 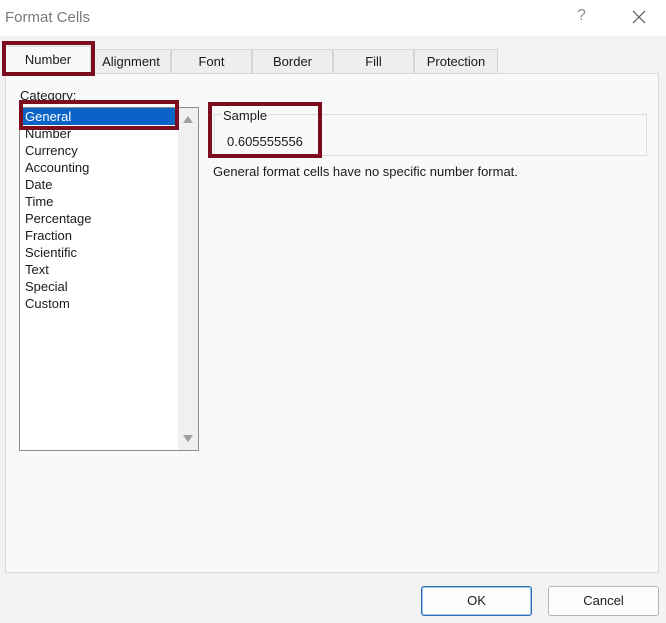 What do you see at coordinates (99, 286) in the screenshot?
I see `category-item-special: Special` at bounding box center [99, 286].